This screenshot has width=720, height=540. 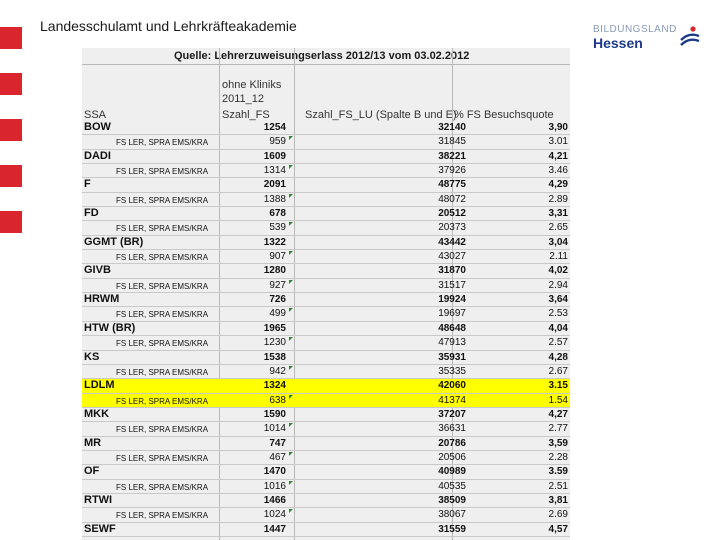 What do you see at coordinates (452, 228) in the screenshot?
I see `szahl-fs-lu-cell: 20373` at bounding box center [452, 228].